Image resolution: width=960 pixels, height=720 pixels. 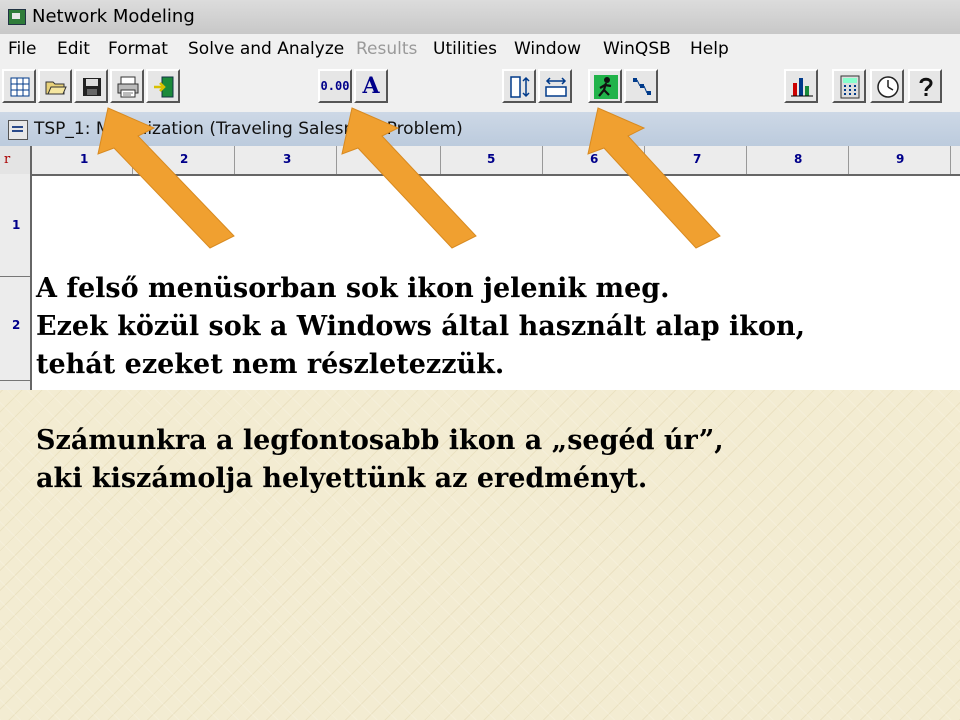 I want to click on column-width-button, so click(x=519, y=86).